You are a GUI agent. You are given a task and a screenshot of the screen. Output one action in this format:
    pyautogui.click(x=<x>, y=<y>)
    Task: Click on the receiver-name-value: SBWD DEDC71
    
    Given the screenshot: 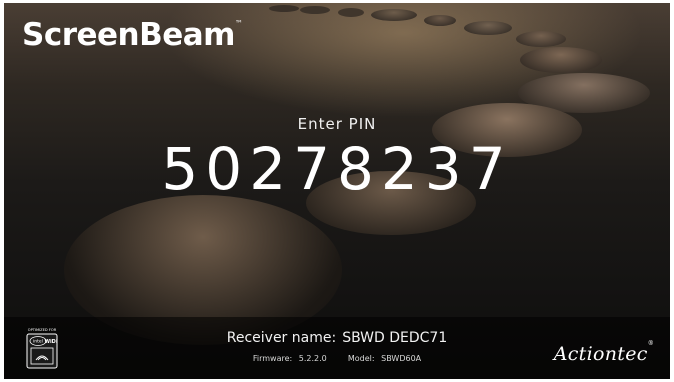 What is the action you would take?
    pyautogui.click(x=395, y=338)
    